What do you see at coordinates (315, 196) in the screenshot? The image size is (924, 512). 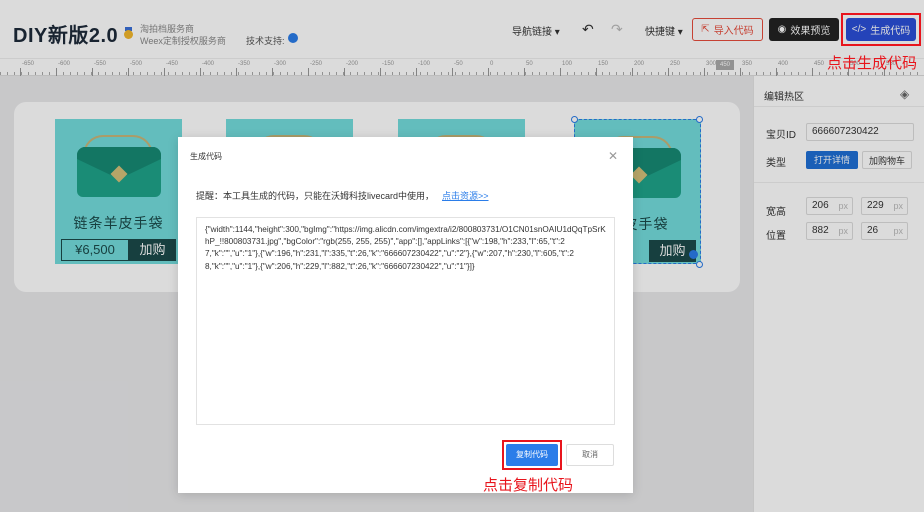 I see `notice-text: 提醒：本工具生成的代码，只能在沃姆科技livecard中使用，` at bounding box center [315, 196].